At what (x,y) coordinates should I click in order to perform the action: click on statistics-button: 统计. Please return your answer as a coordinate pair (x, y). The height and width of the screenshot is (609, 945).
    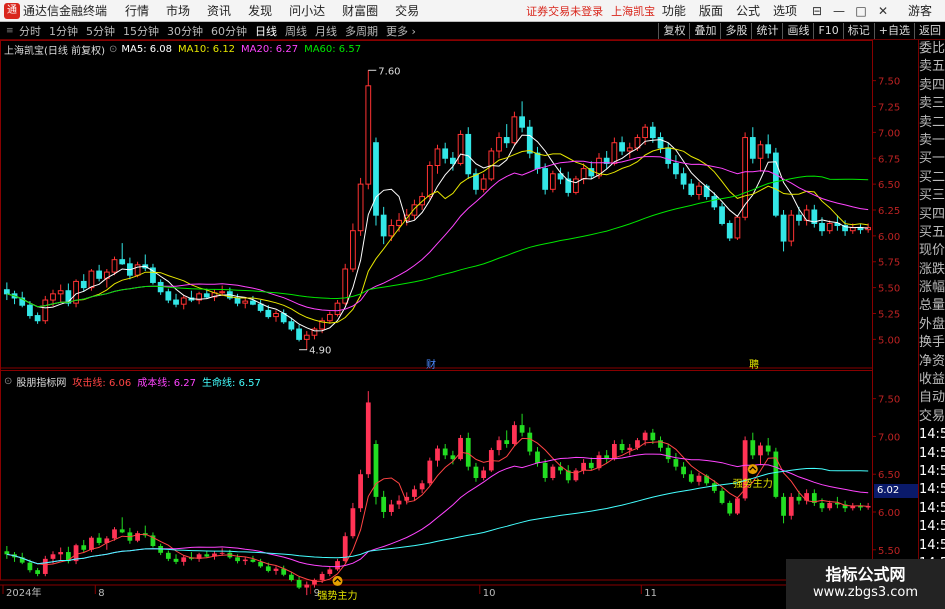
    Looking at the image, I should click on (766, 30).